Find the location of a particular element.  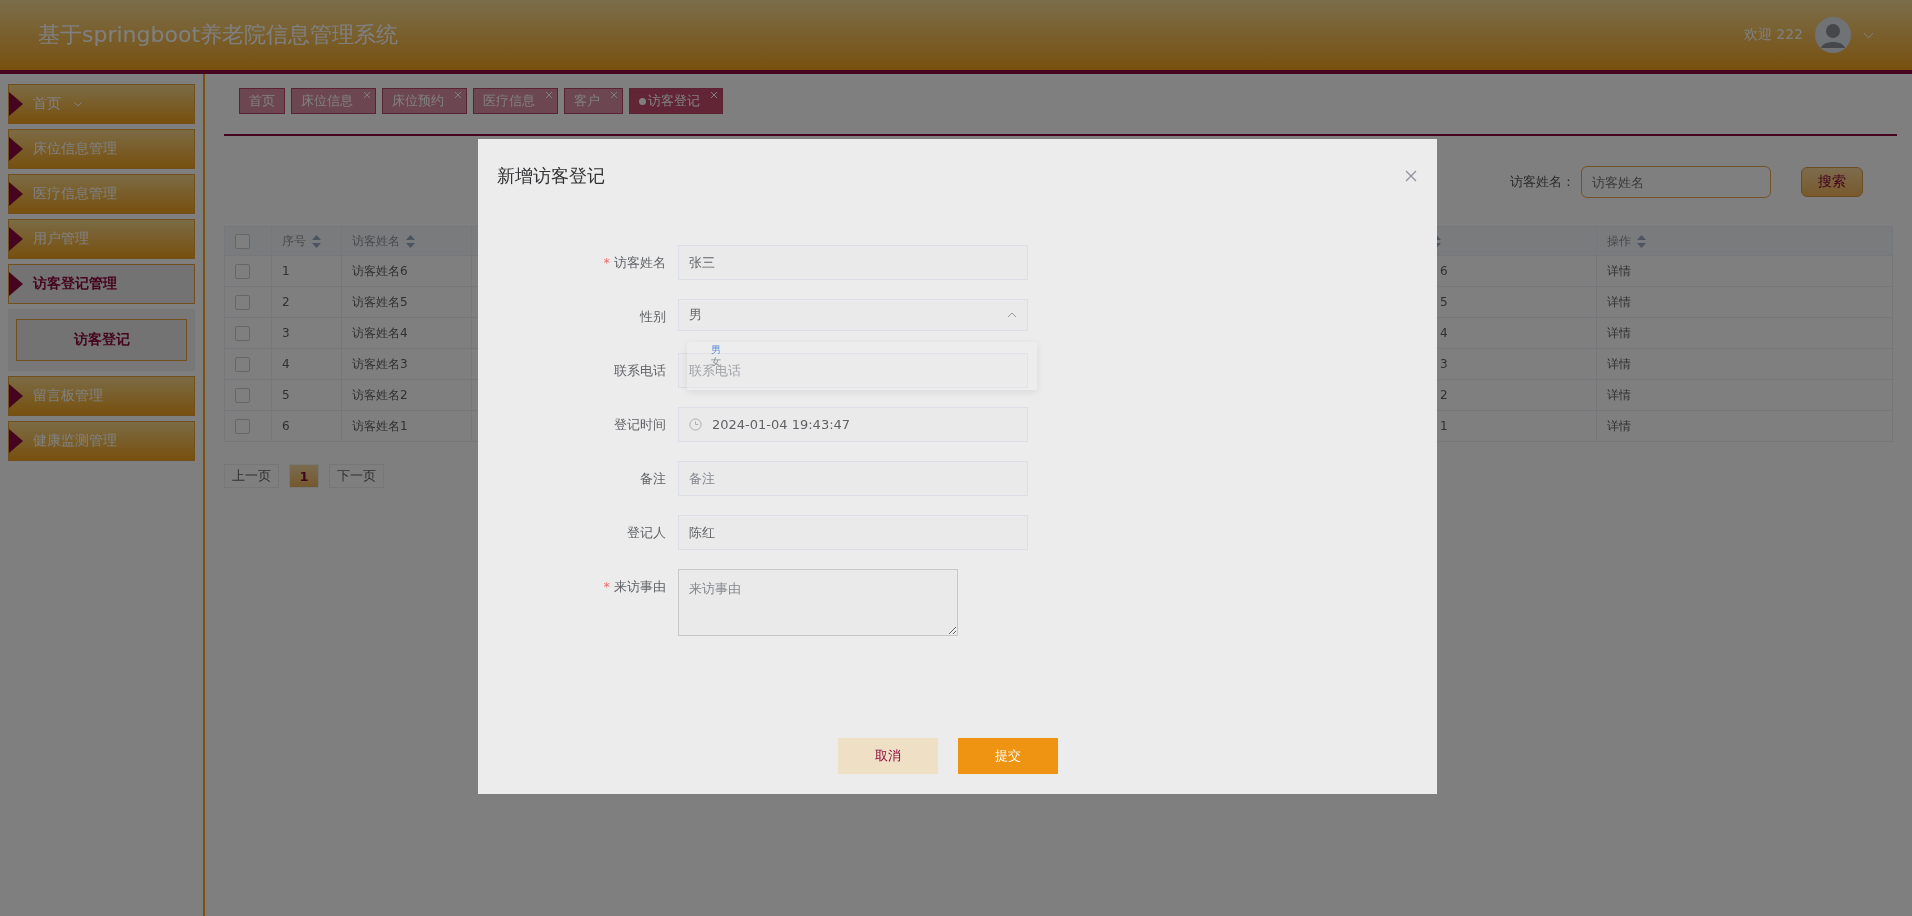

sidebar-item: 医疗信息管理 is located at coordinates (101, 194).